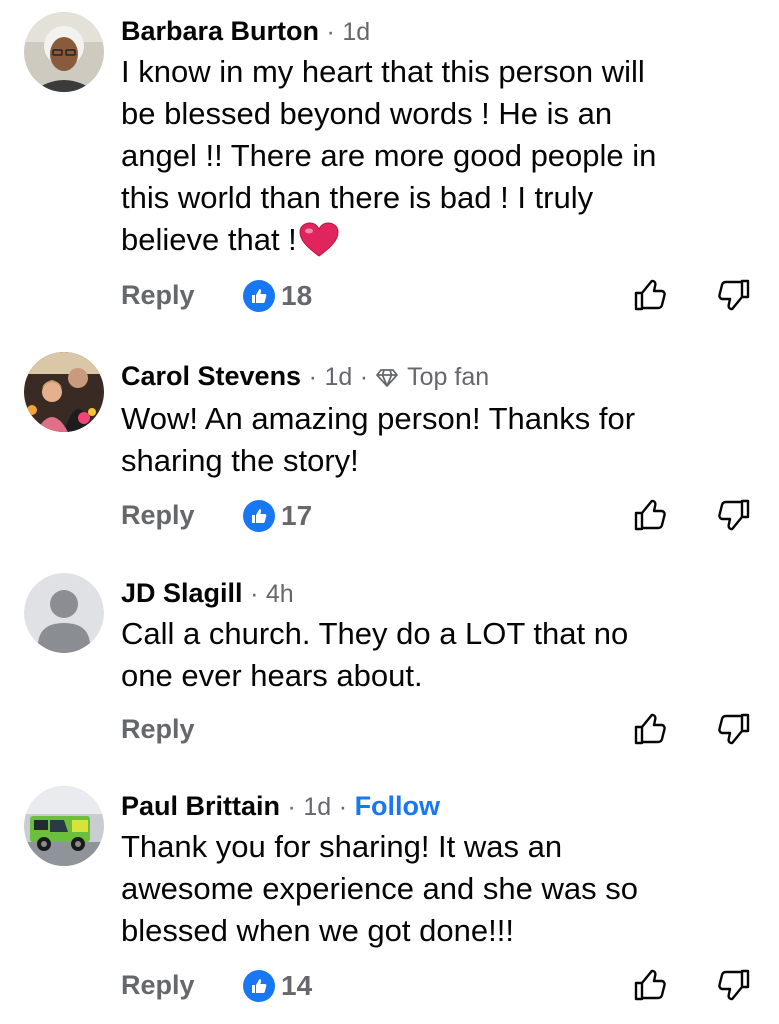  I want to click on like-count-badge: 18, so click(277, 296).